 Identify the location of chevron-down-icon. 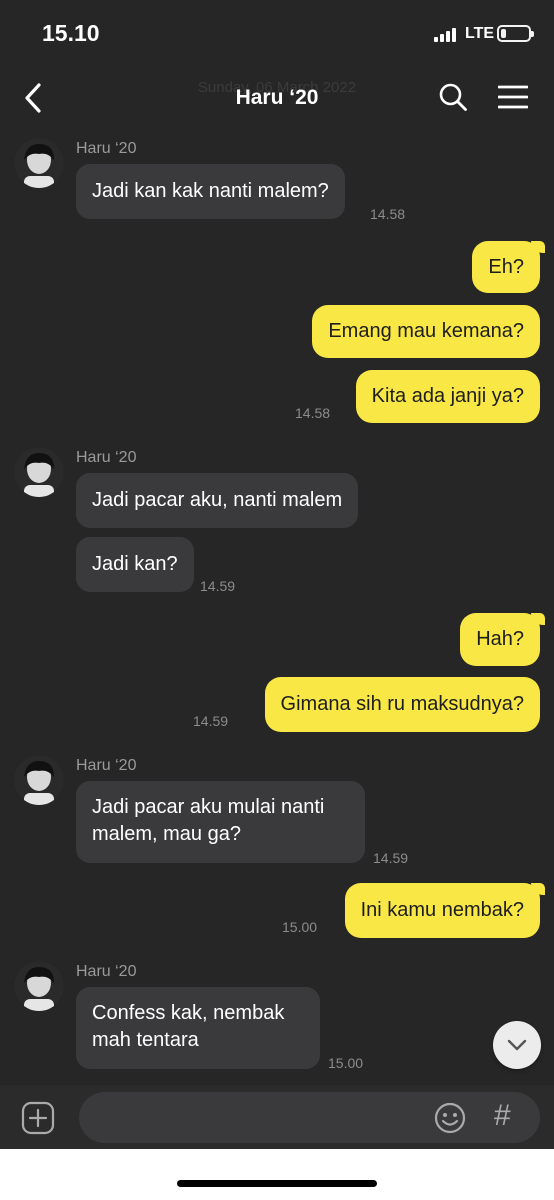
(517, 1045).